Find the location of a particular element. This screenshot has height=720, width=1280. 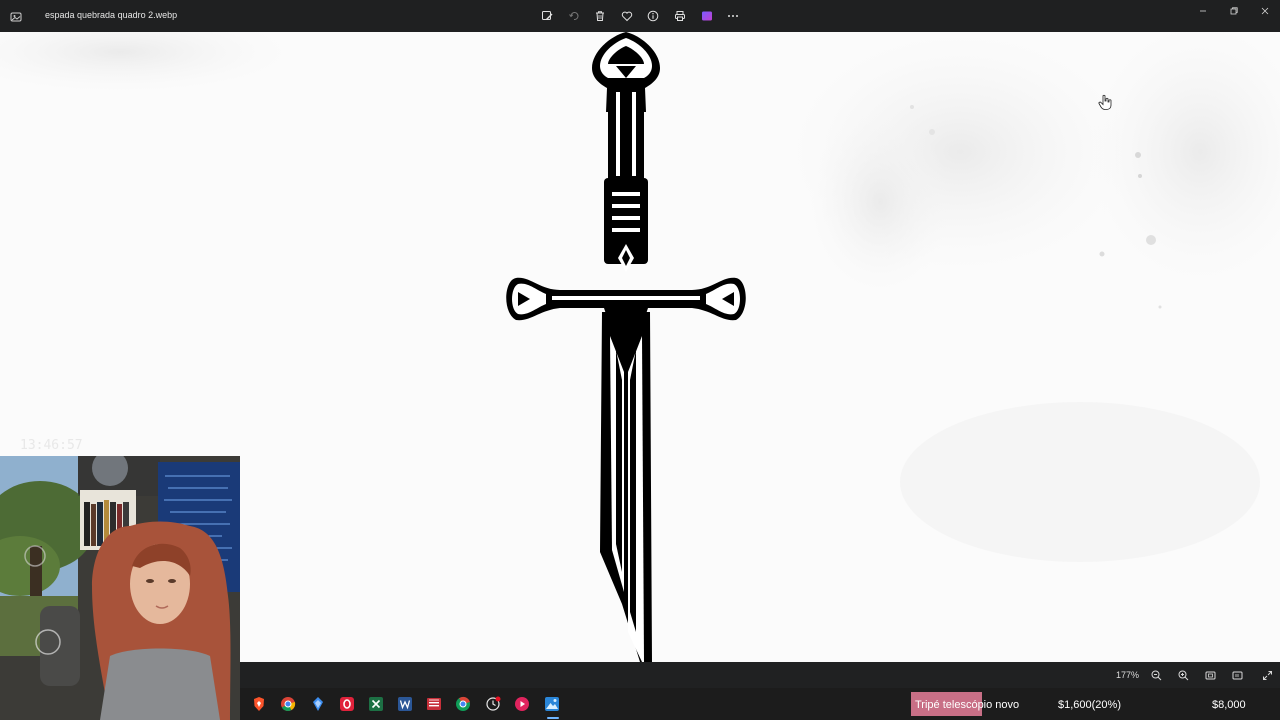

window-controls is located at coordinates (1233, 11).